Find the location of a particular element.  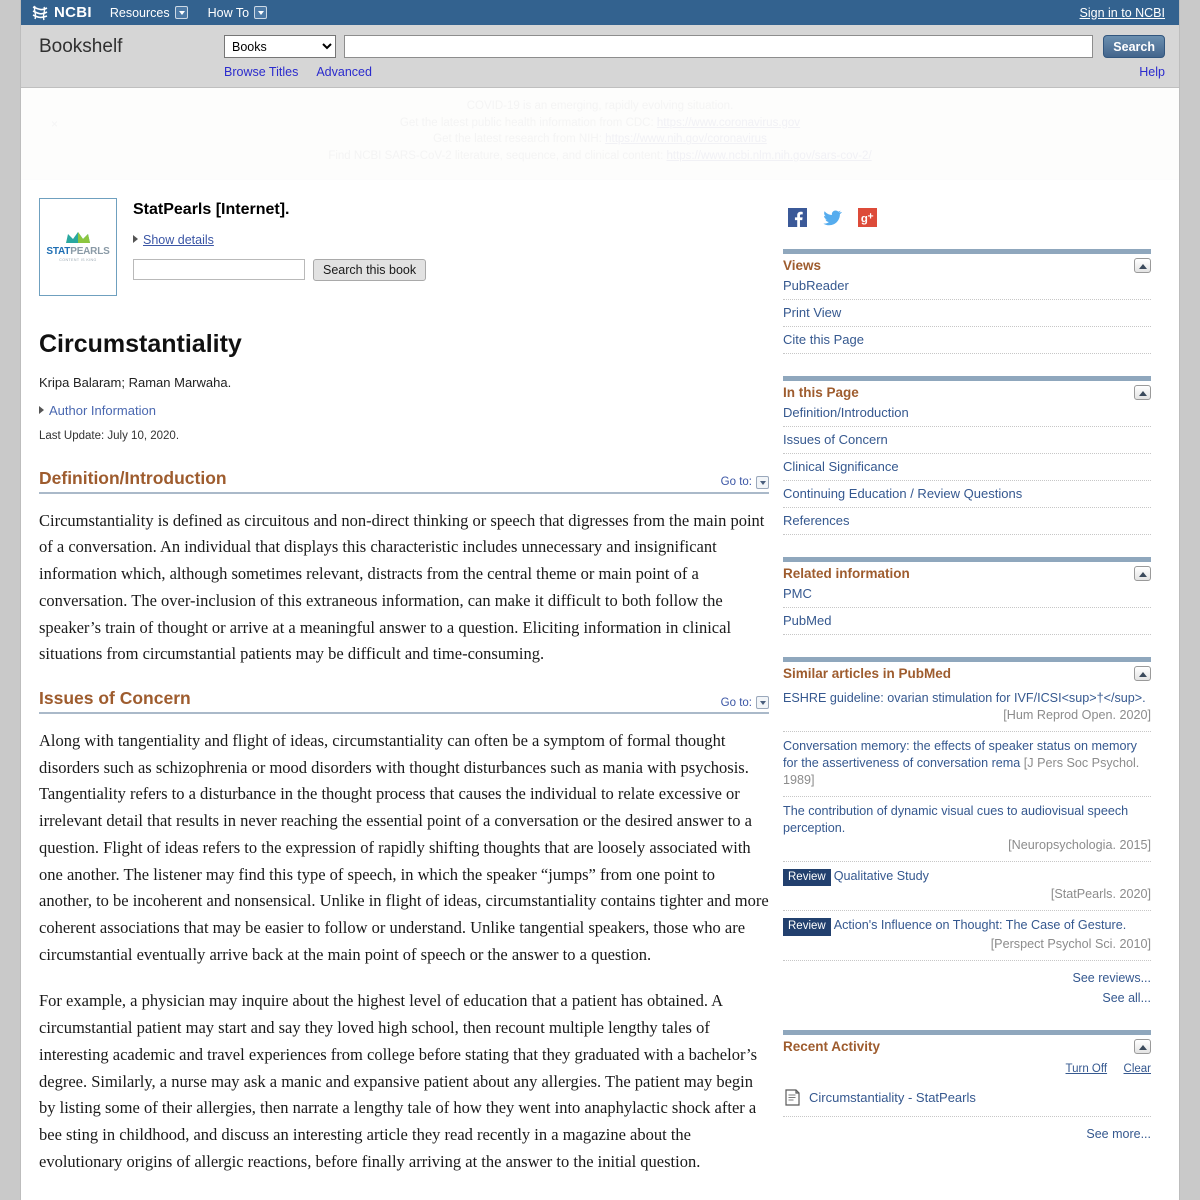

covid-cdc-link: https://www.coronavirus.gov is located at coordinates (728, 123).